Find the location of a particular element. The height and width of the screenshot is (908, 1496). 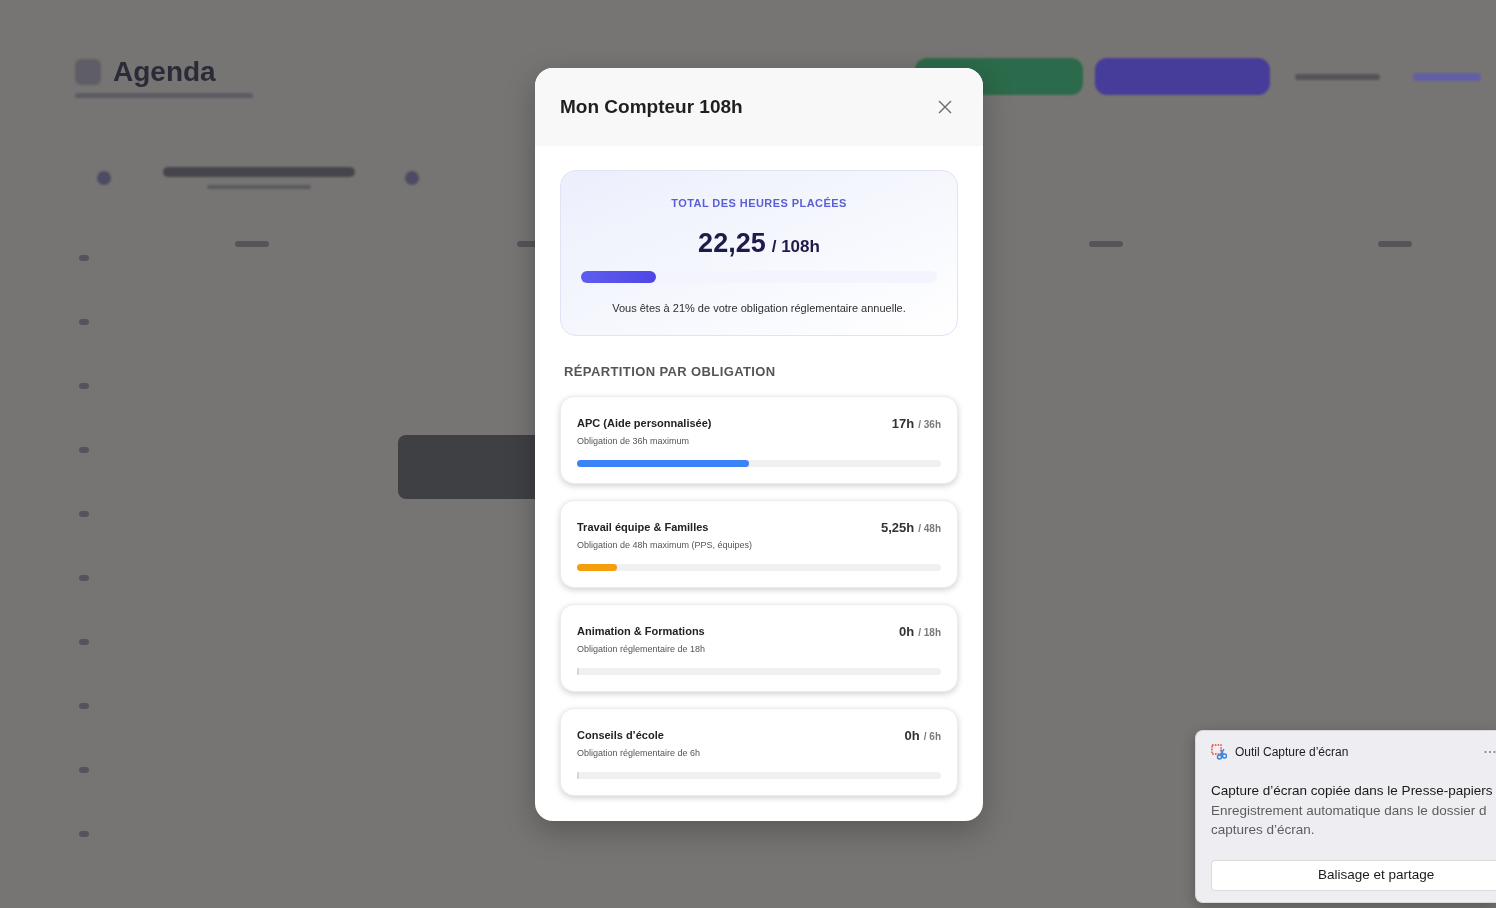

total-target: / 108h is located at coordinates (795, 247).